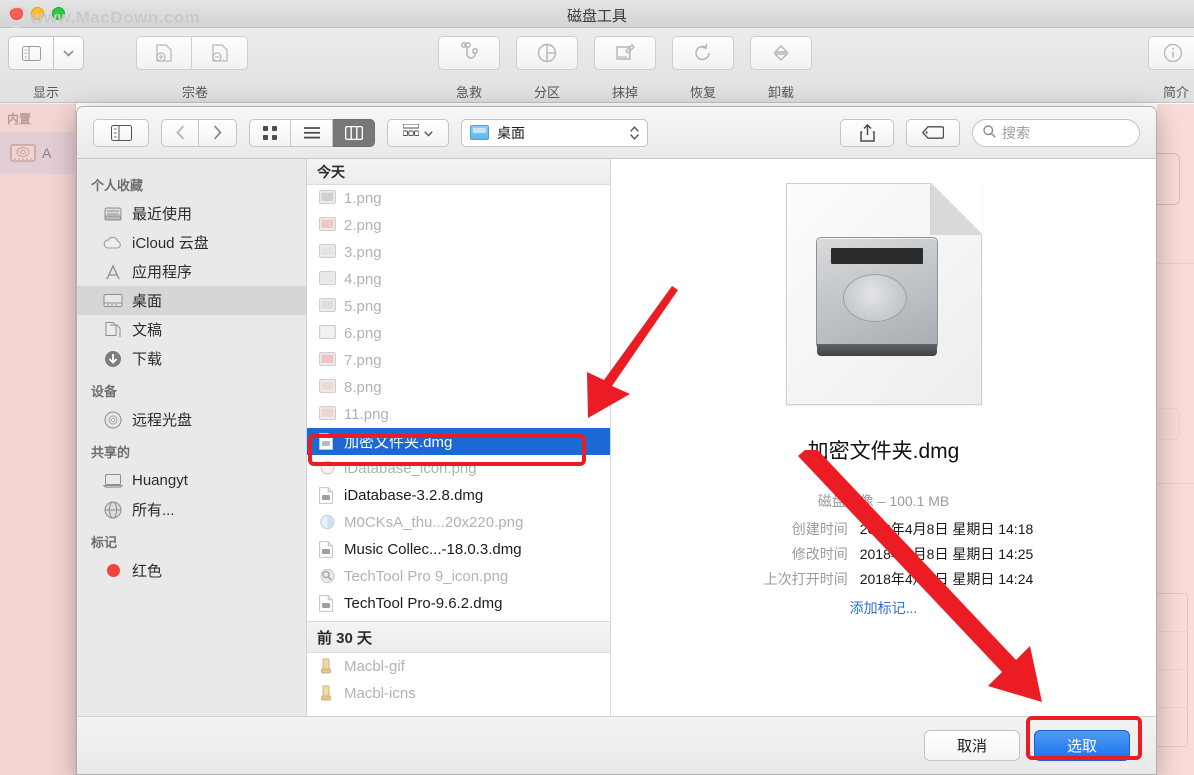 The image size is (1194, 775). Describe the element at coordinates (458, 333) in the screenshot. I see `list-item: 6.png` at that location.